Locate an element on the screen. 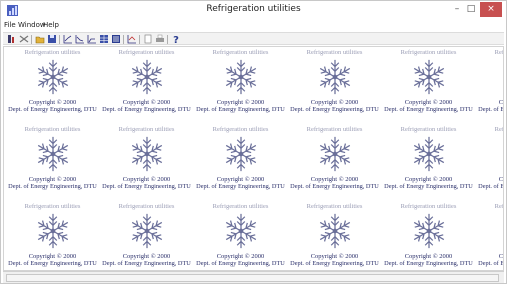 This screenshot has width=507, height=284. open-icon is located at coordinates (40, 39).